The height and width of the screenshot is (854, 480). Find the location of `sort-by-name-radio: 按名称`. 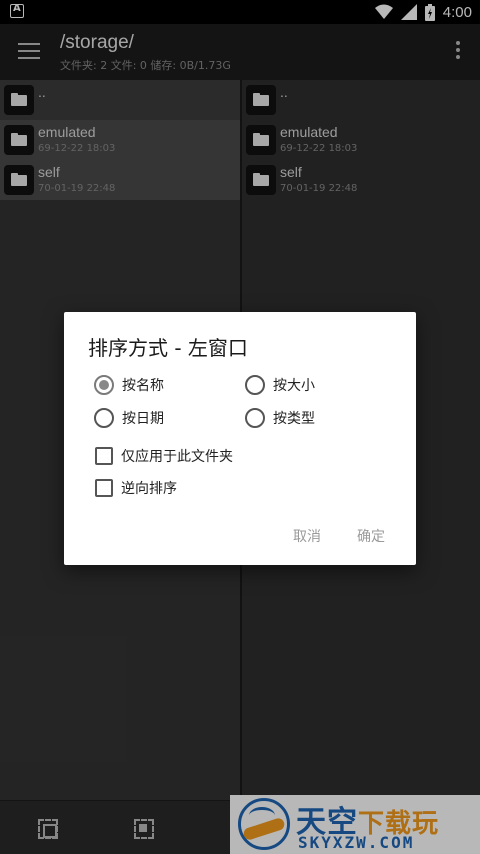

sort-by-name-radio: 按名称 is located at coordinates (129, 385).